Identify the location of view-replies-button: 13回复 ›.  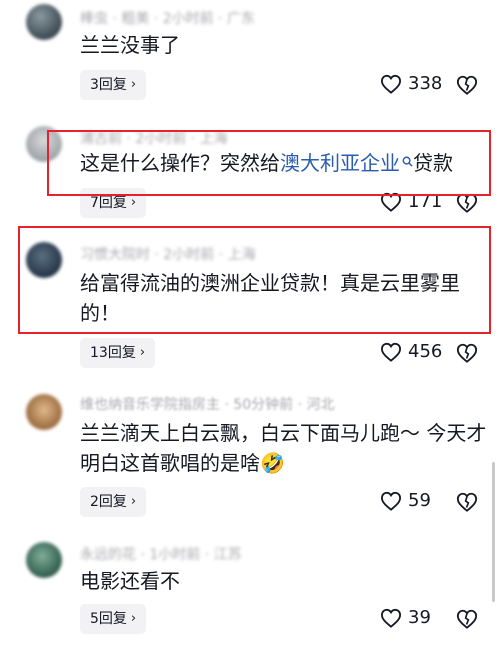
(118, 353).